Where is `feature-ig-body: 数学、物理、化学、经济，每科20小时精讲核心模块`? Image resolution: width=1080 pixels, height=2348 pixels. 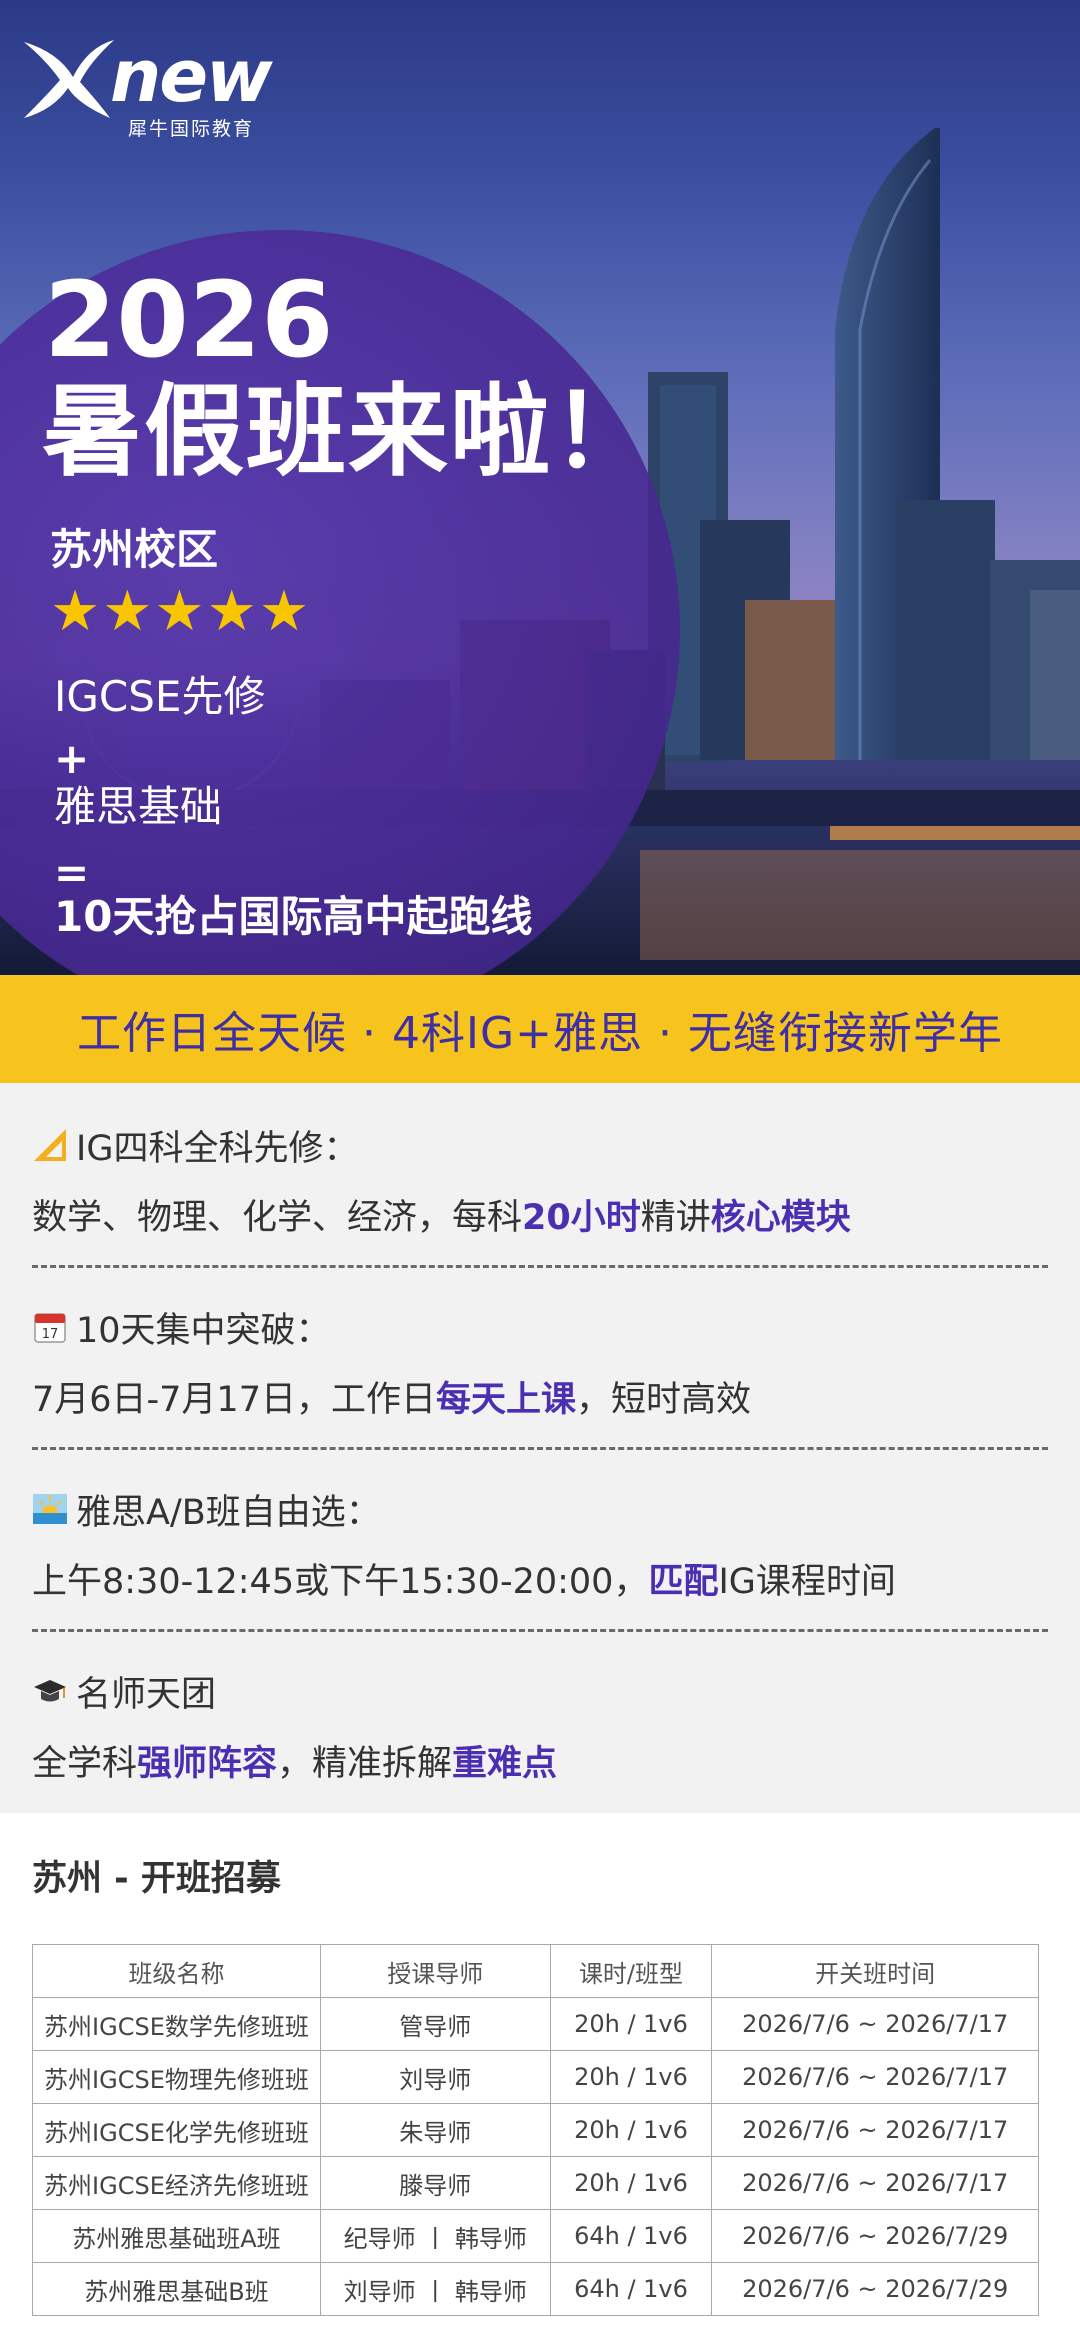
feature-ig-body: 数学、物理、化学、经济，每科20小时精讲核心模块 is located at coordinates (542, 1214).